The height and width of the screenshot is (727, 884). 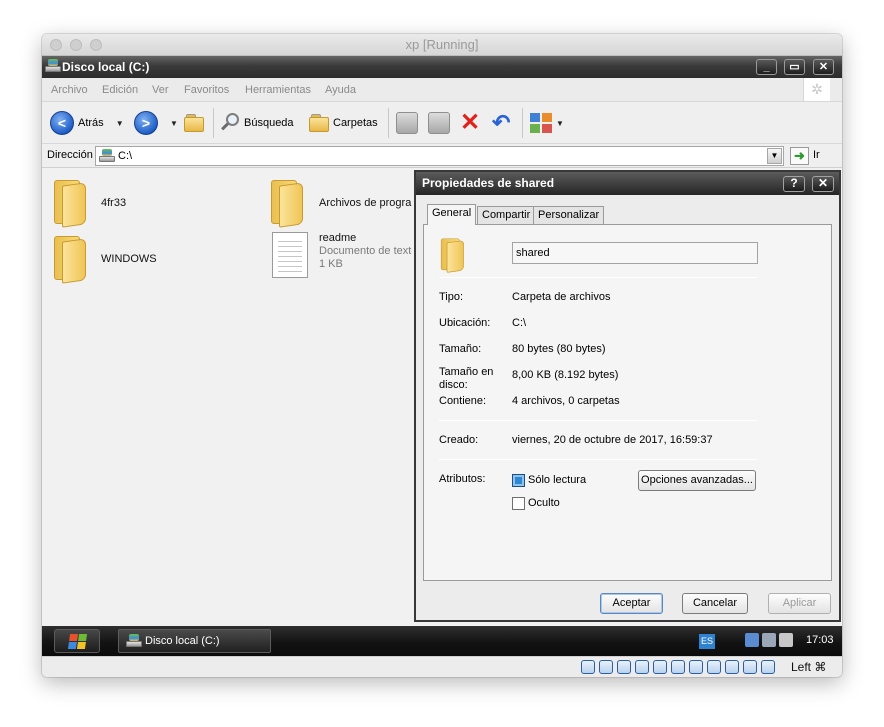 I want to click on go-arrow-icon: ➜, so click(x=799, y=156).